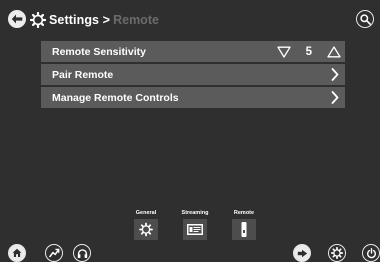 Image resolution: width=380 pixels, height=262 pixels. What do you see at coordinates (80, 20) in the screenshot?
I see `page-title: Settings >` at bounding box center [80, 20].